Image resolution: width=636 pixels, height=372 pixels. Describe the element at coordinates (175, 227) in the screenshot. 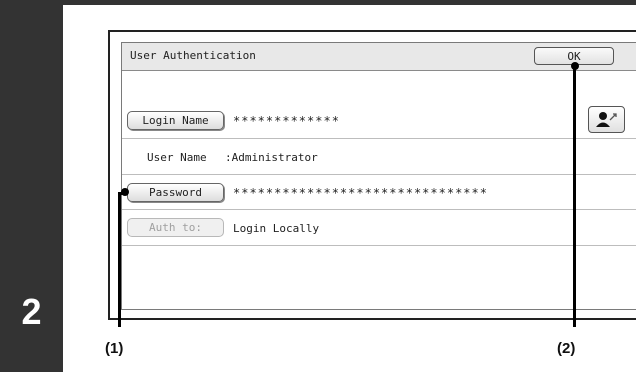

I see `auth-to-button: Auth to:` at that location.